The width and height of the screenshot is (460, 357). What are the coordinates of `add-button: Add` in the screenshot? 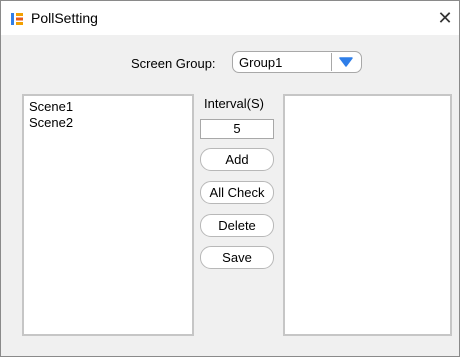 It's located at (237, 159).